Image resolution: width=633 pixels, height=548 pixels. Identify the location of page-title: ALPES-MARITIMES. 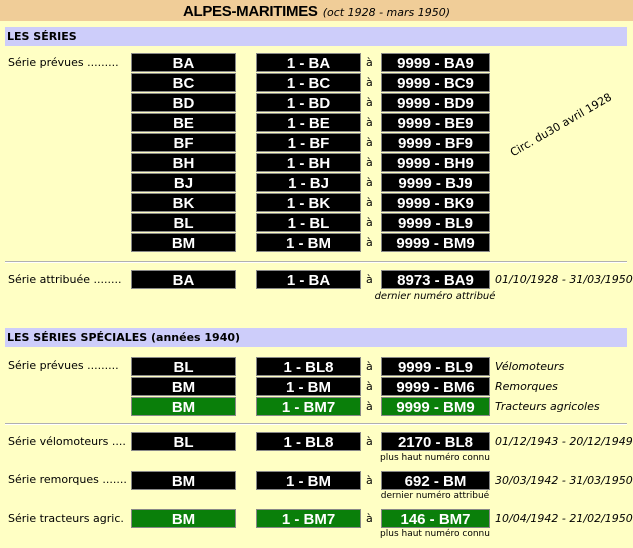
(250, 11).